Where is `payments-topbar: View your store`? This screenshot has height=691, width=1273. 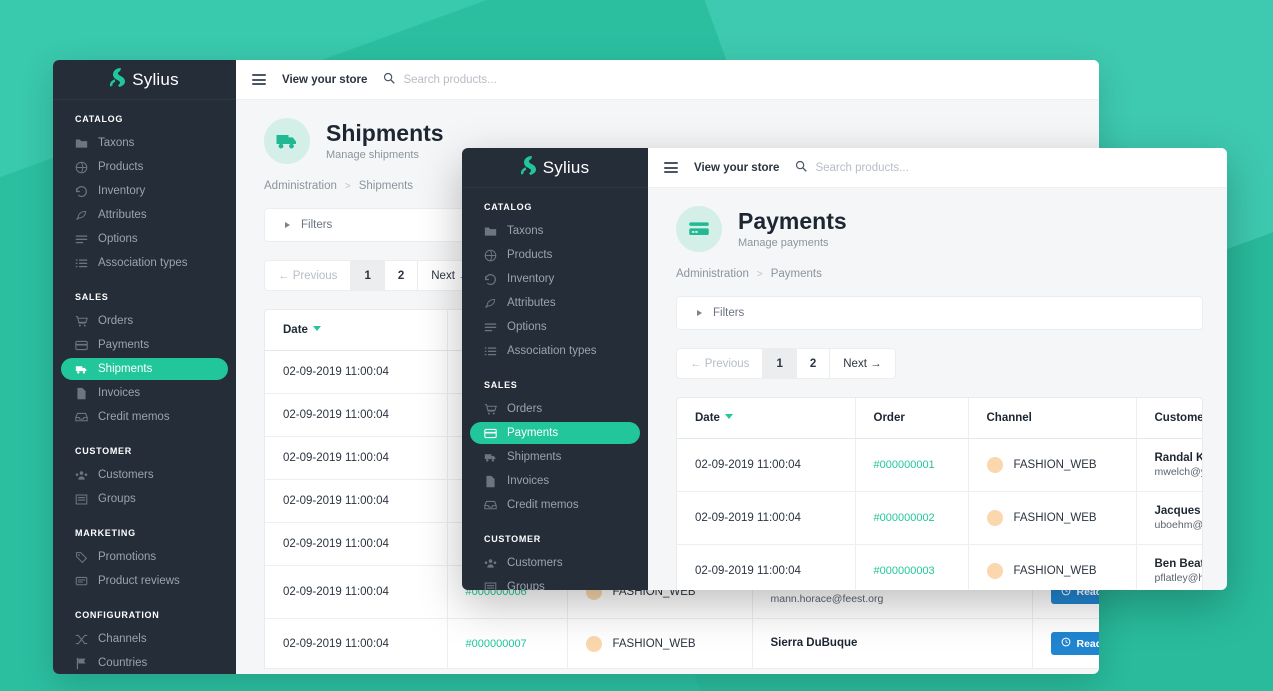 payments-topbar: View your store is located at coordinates (937, 168).